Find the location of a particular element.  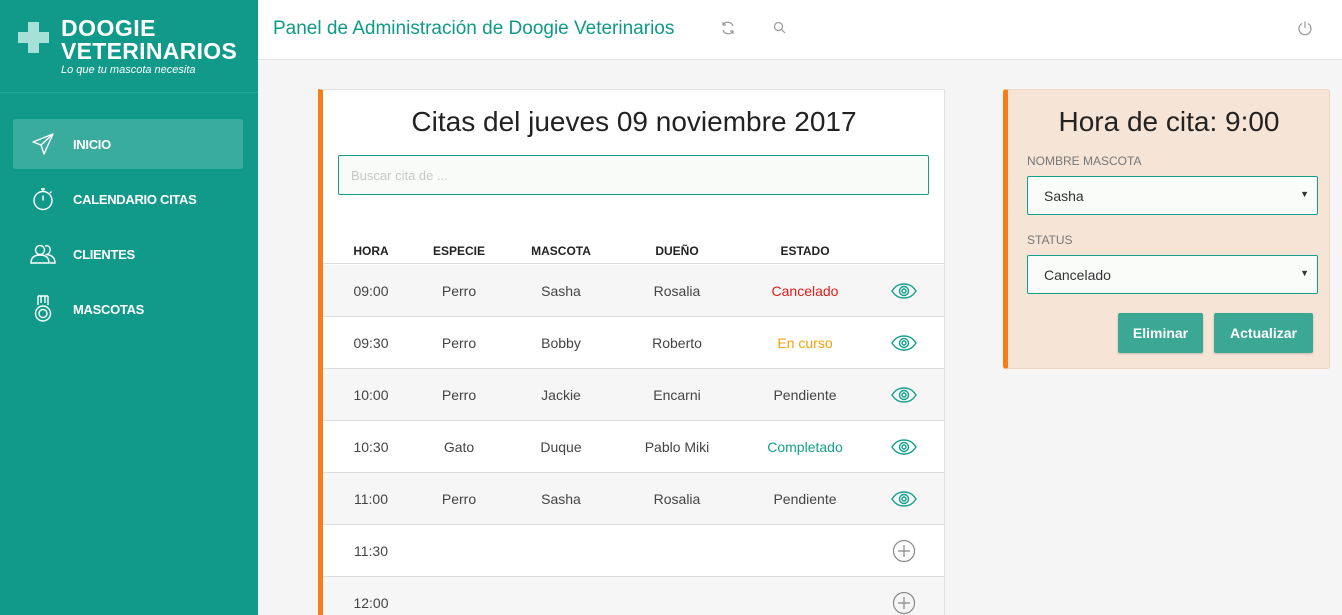

sidebar-item-label: CALENDARIO CITAS is located at coordinates (135, 199).